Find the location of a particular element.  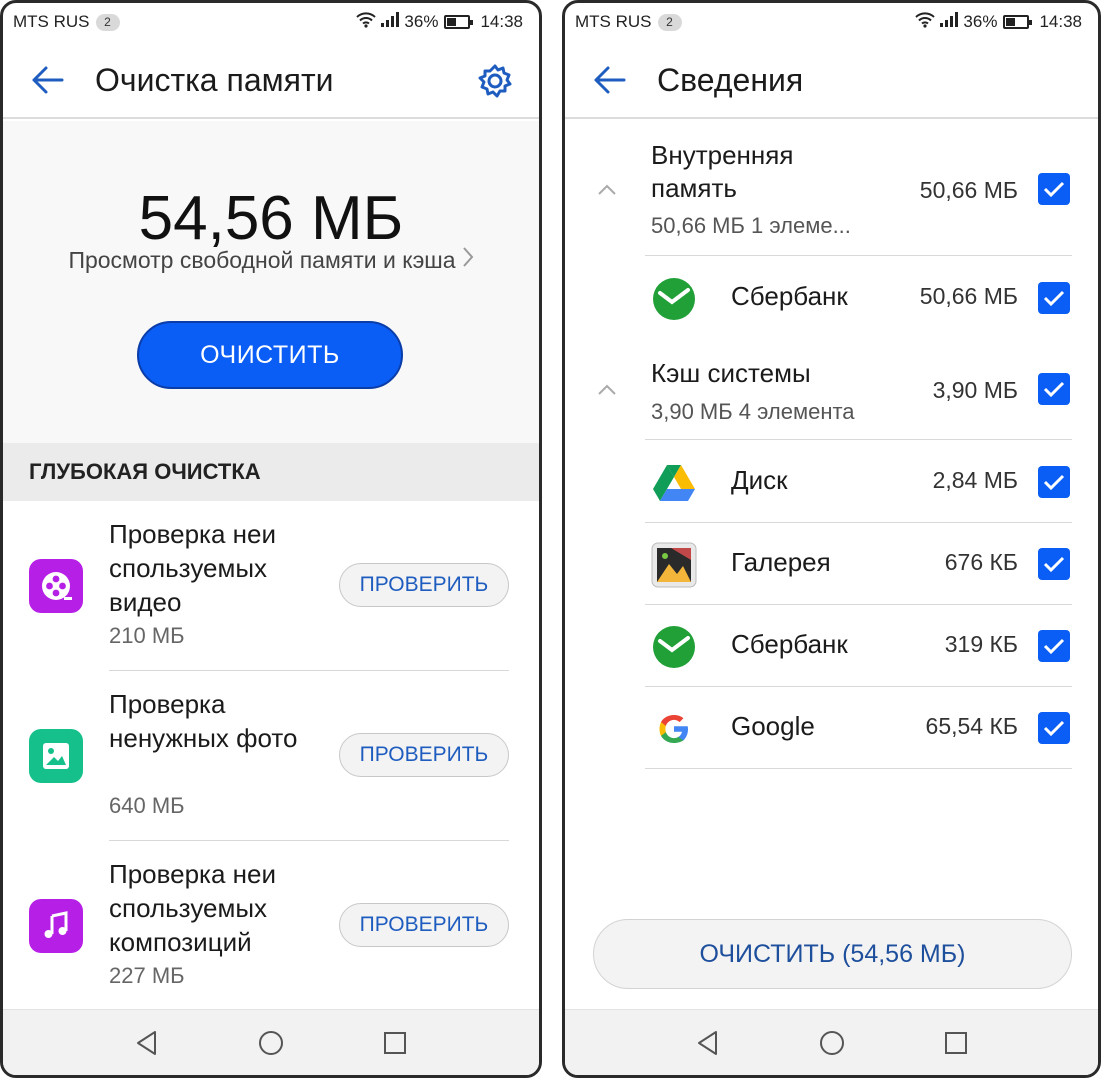

photo-icon is located at coordinates (56, 756).